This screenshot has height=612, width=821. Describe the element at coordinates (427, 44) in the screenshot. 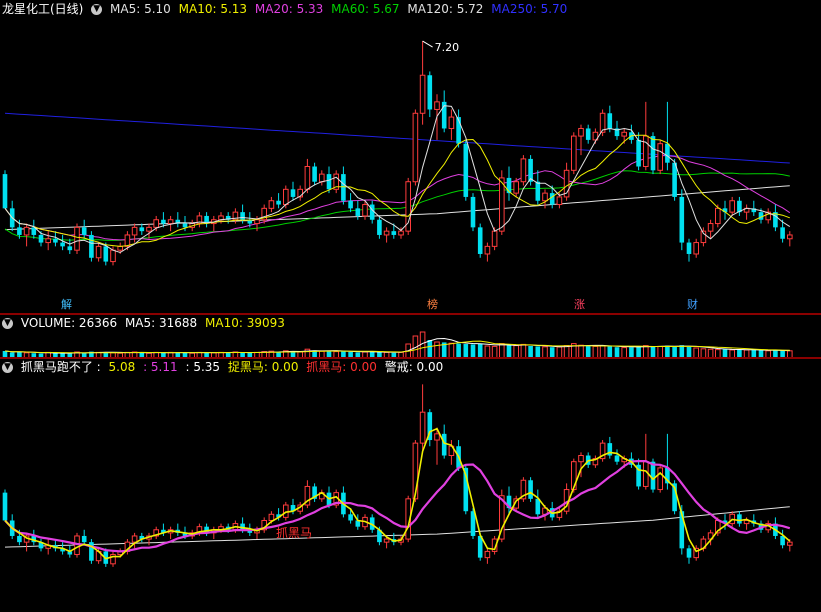

I see `peak-pointer` at that location.